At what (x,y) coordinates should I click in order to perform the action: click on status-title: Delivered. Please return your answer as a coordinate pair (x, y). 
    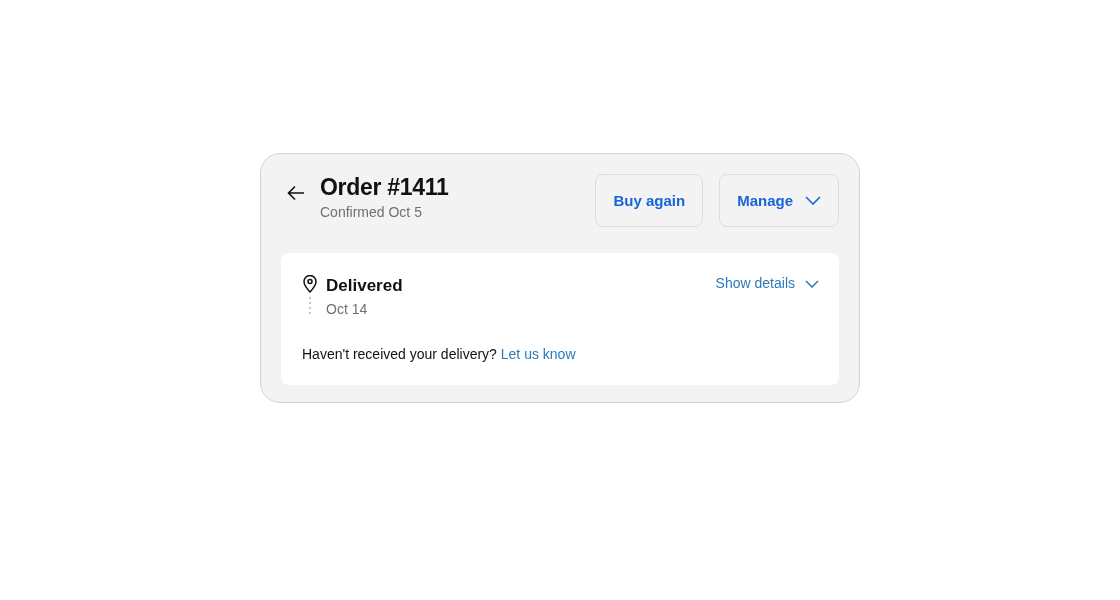
    Looking at the image, I should click on (364, 286).